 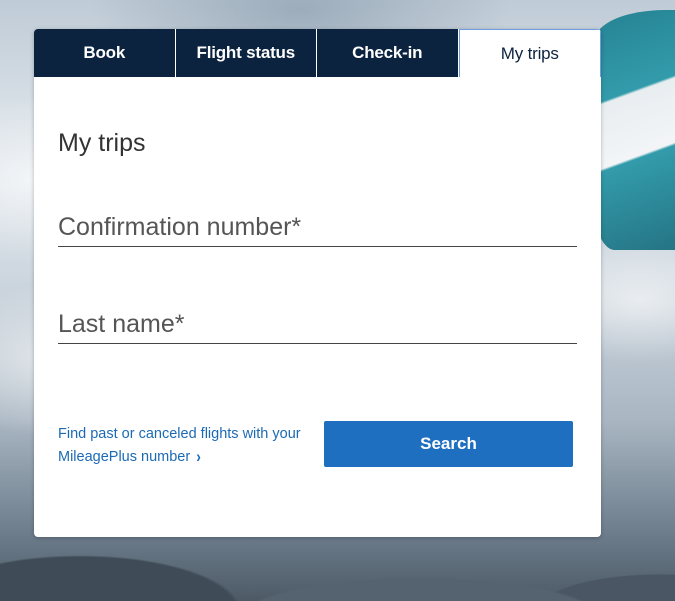 I want to click on background-paraglider, so click(x=635, y=130).